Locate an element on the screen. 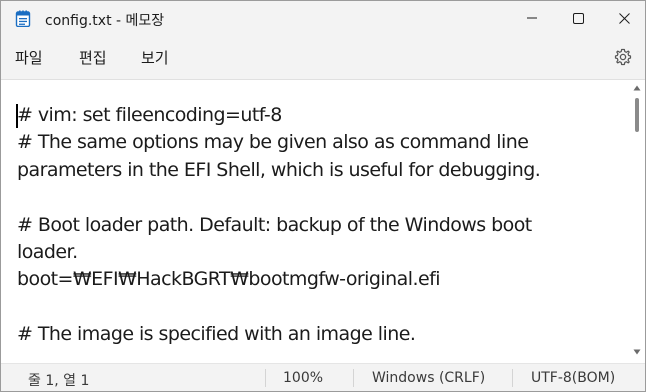 The height and width of the screenshot is (392, 646). cursor-position: 줄 1, 열 1 is located at coordinates (59, 381).